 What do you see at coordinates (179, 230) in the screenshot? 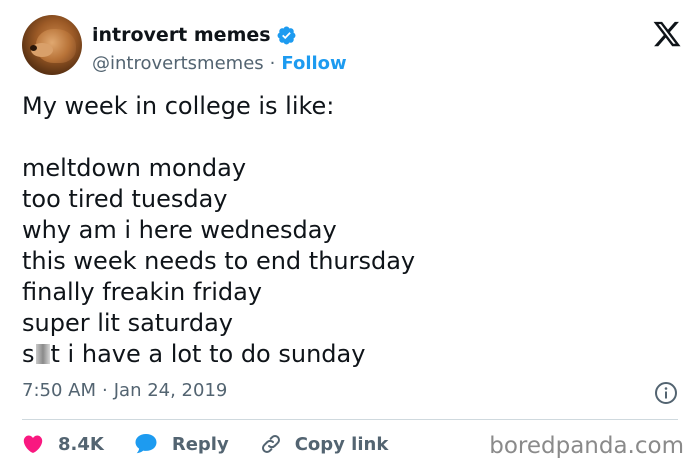
I see `tweet-line-wednesday: why am i here wednesday` at bounding box center [179, 230].